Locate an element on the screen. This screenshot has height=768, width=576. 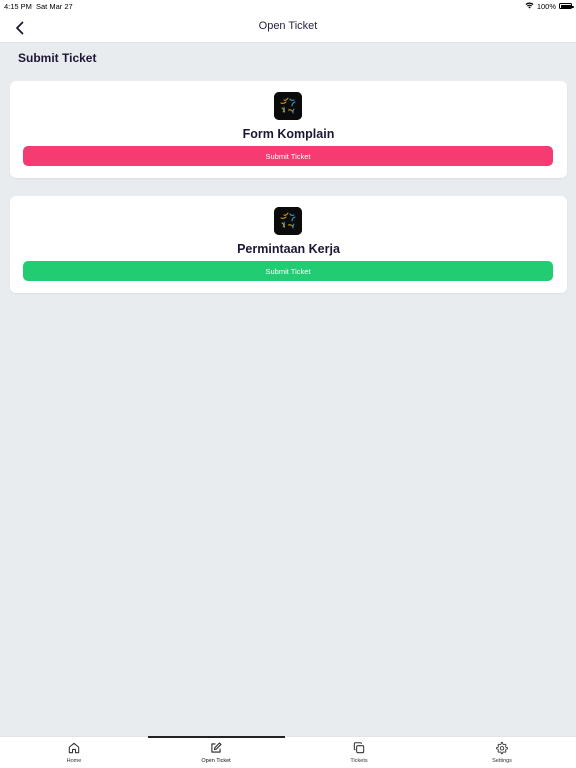
status-date: Sat Mar 27 is located at coordinates (54, 6).